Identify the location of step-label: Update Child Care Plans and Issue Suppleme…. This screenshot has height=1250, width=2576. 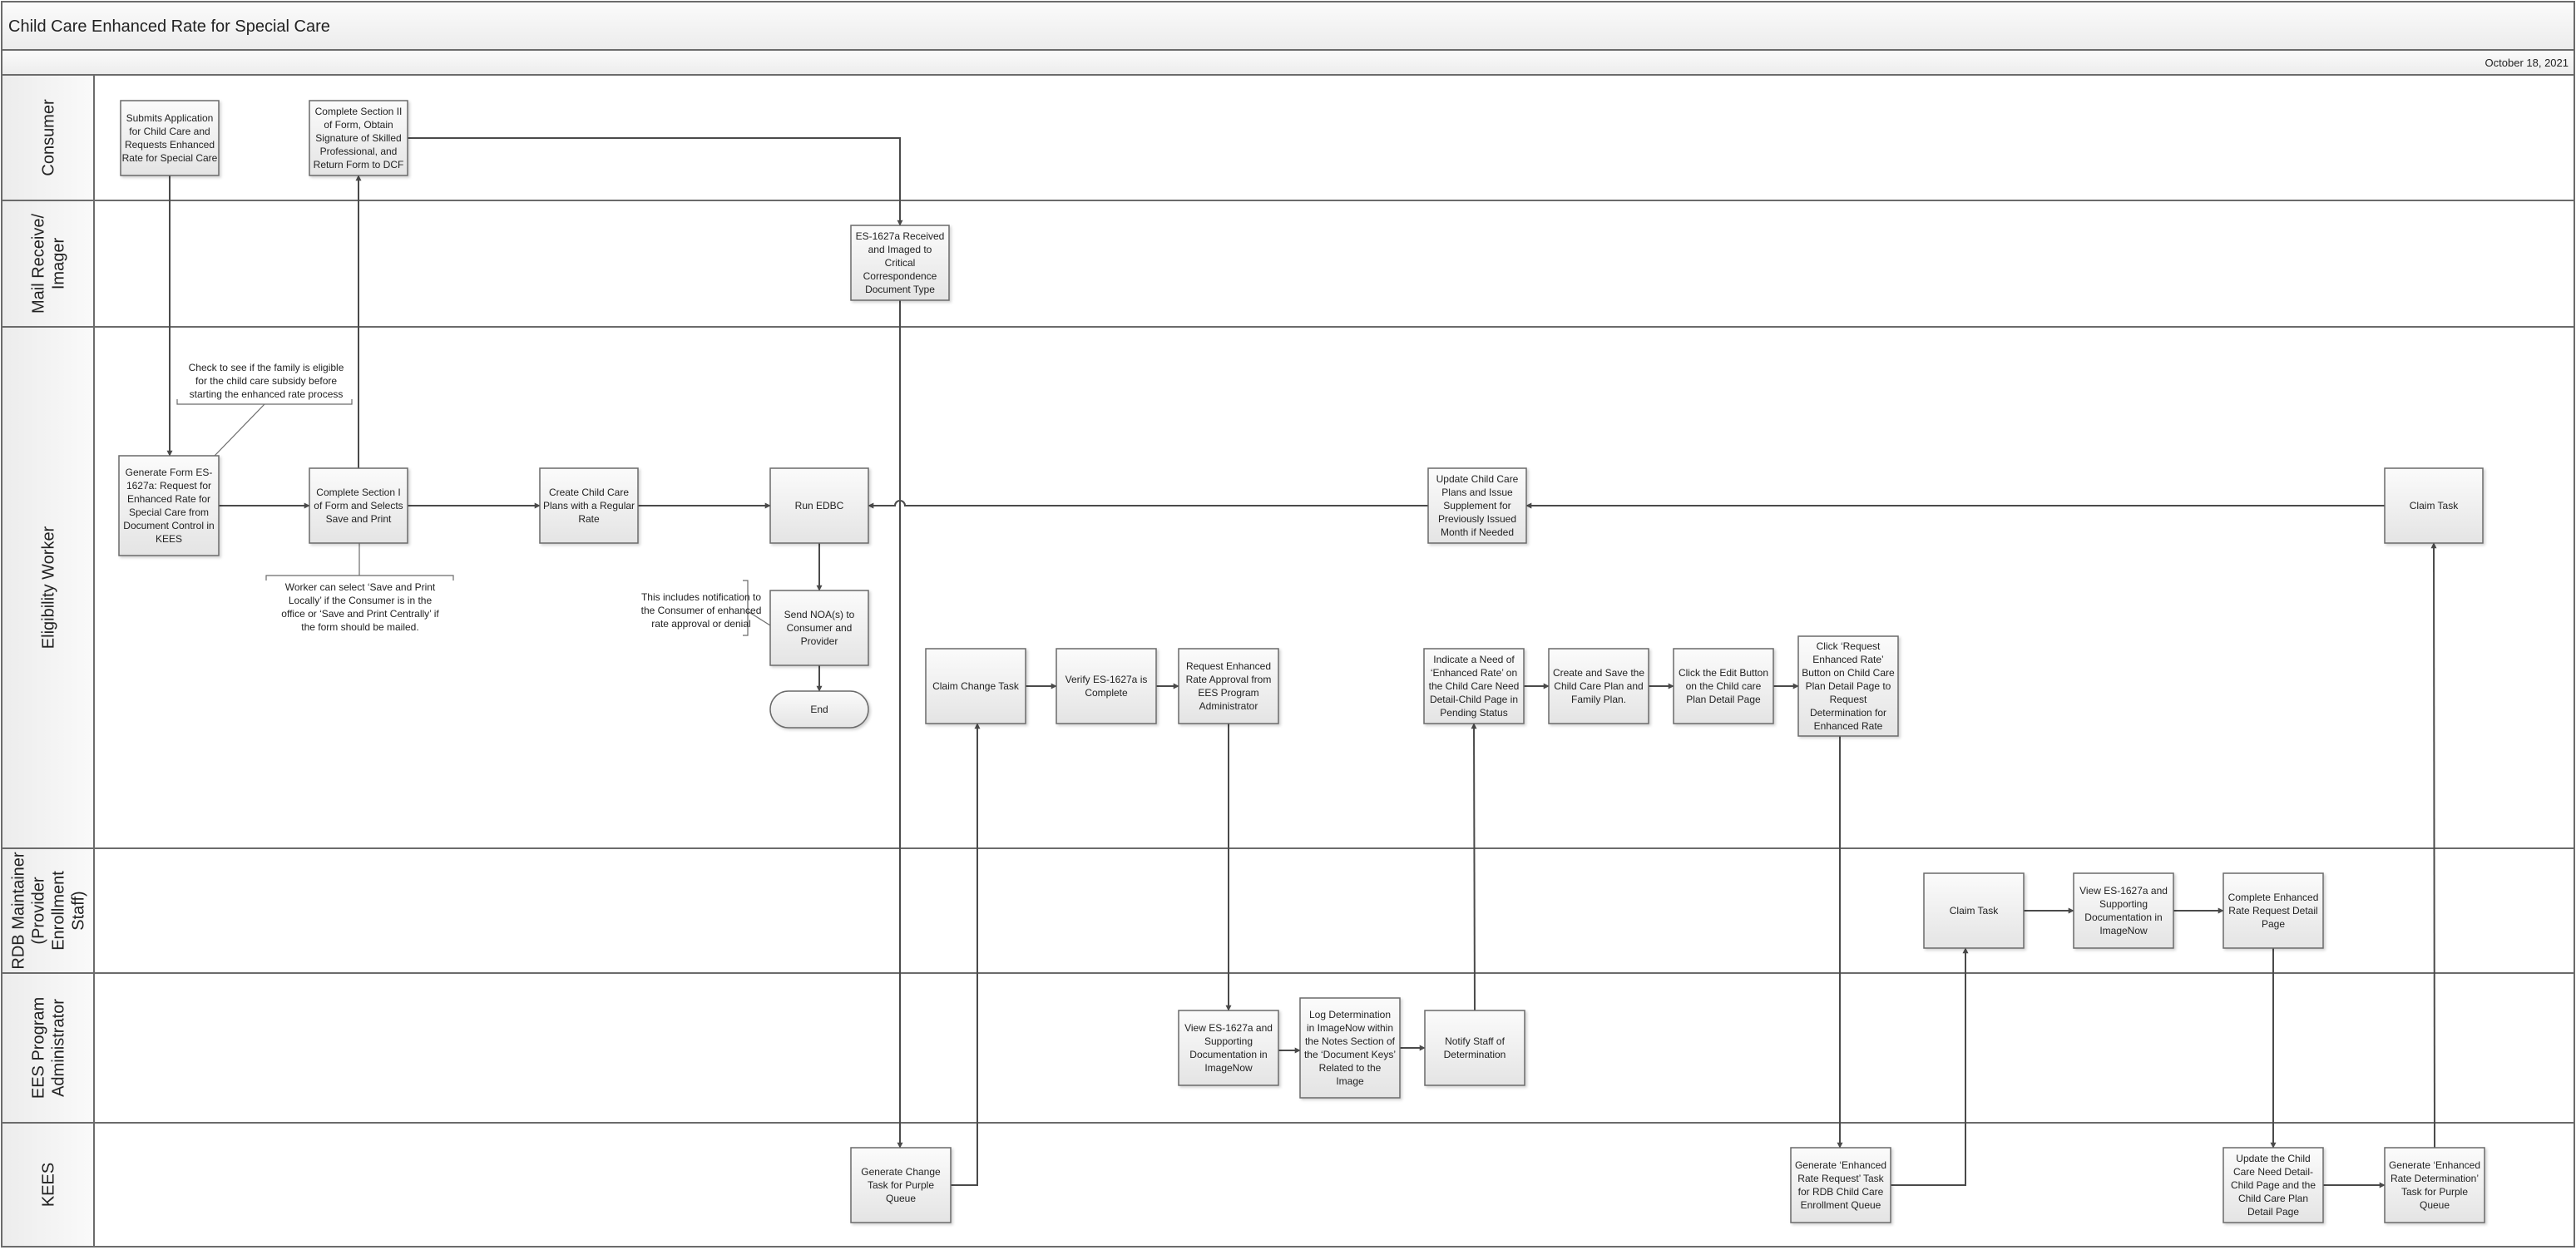
(1477, 505).